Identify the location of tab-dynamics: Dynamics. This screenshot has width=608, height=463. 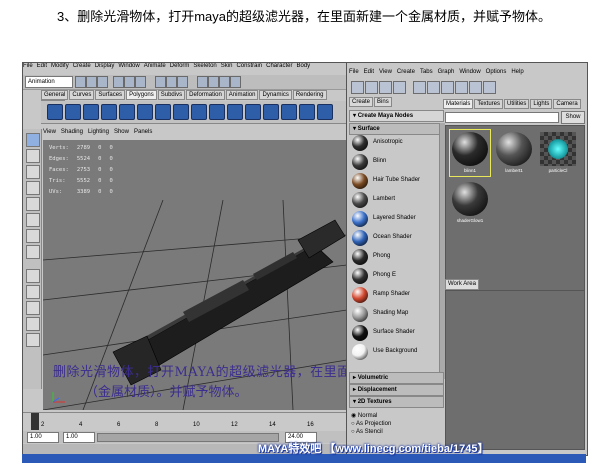
(275, 95).